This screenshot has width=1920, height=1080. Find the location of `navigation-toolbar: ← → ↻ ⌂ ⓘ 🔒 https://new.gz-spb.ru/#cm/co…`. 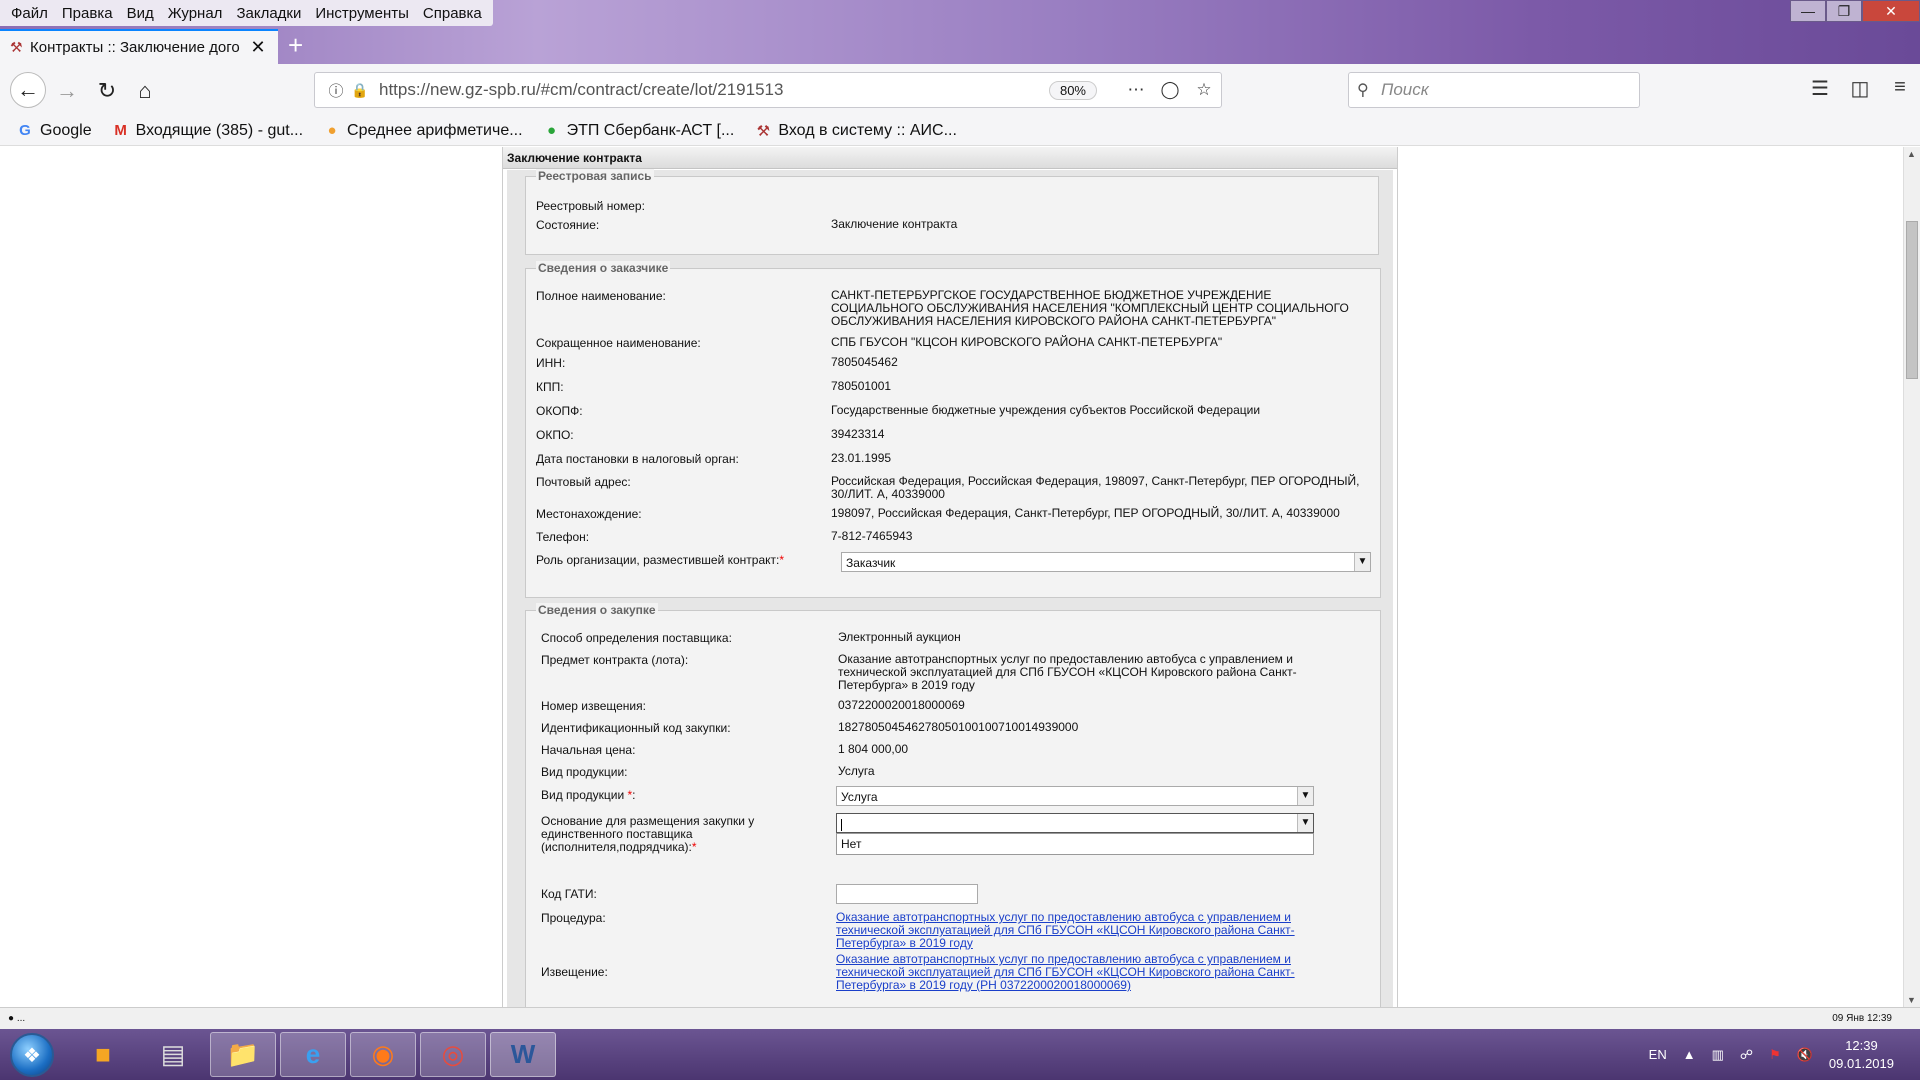

navigation-toolbar: ← → ↻ ⌂ ⓘ 🔒 https://new.gz-spb.ru/#cm/co… is located at coordinates (960, 90).